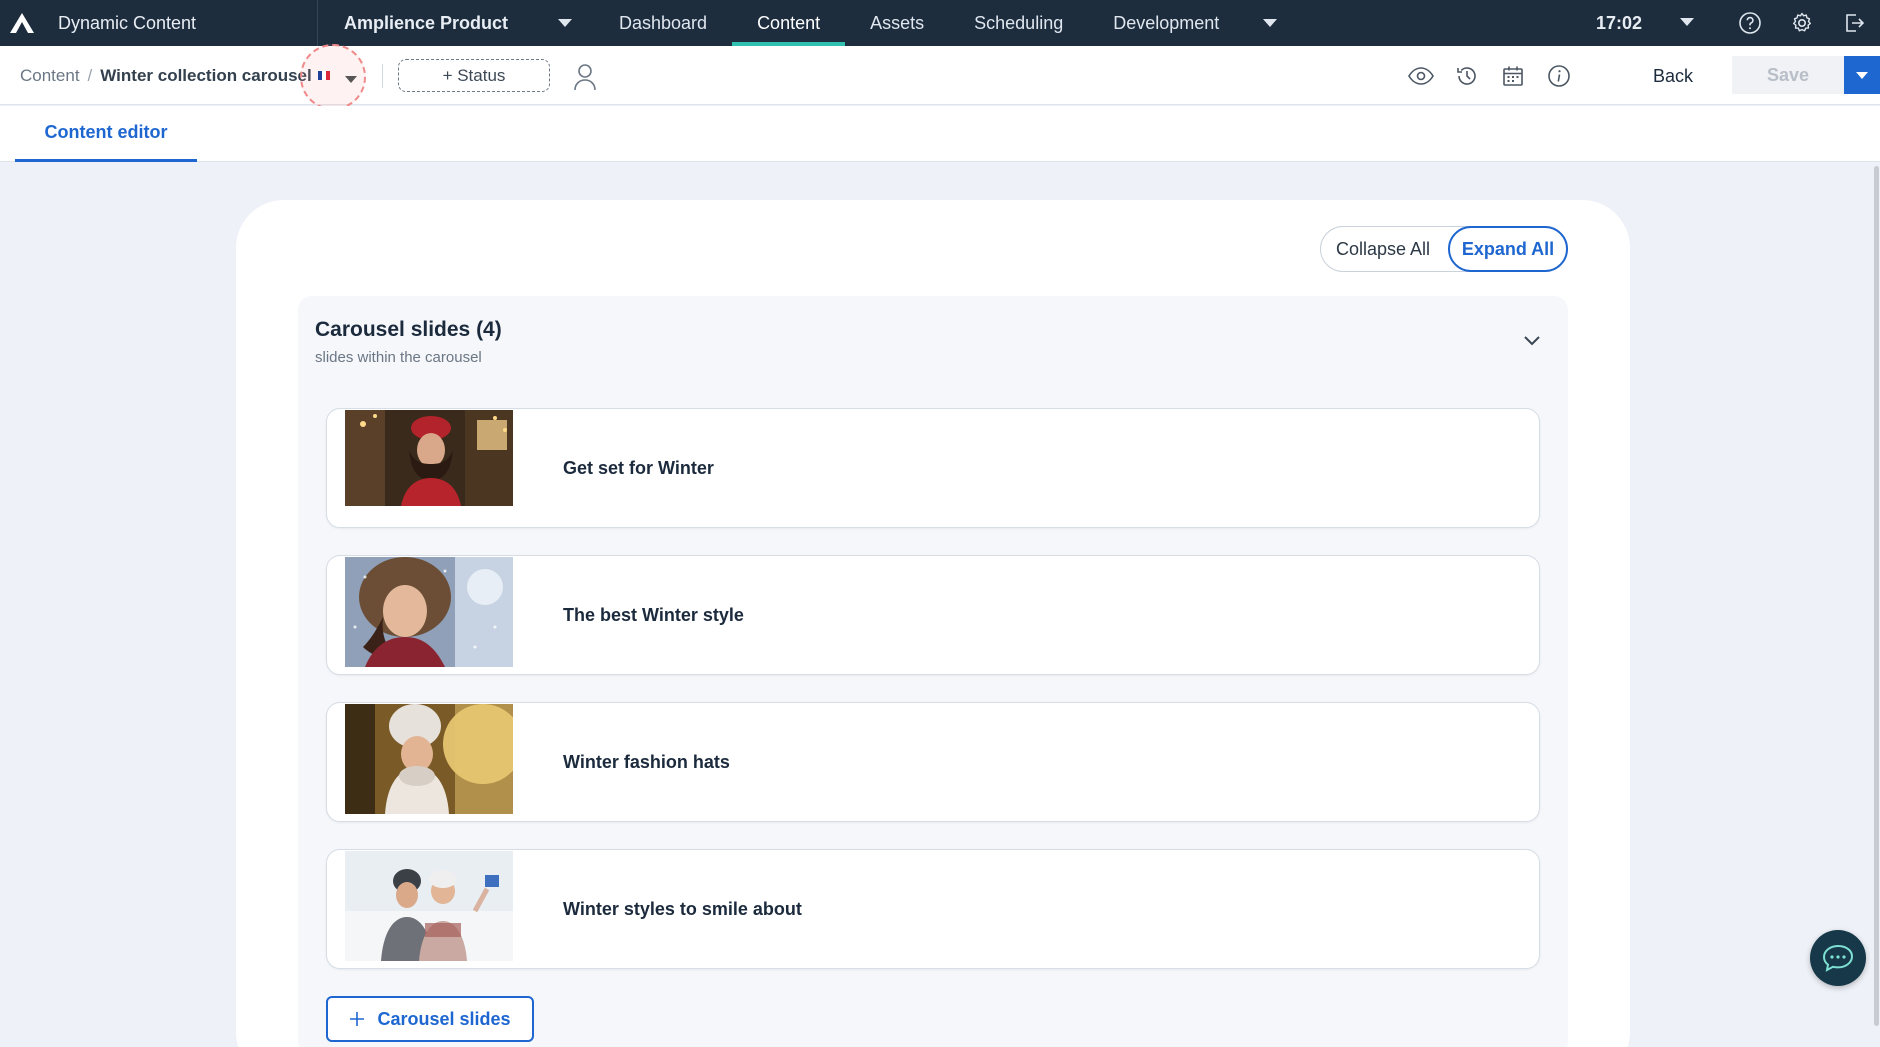 Image resolution: width=1880 pixels, height=1047 pixels. Describe the element at coordinates (408, 329) in the screenshot. I see `section-title: Carousel slides (4)` at that location.